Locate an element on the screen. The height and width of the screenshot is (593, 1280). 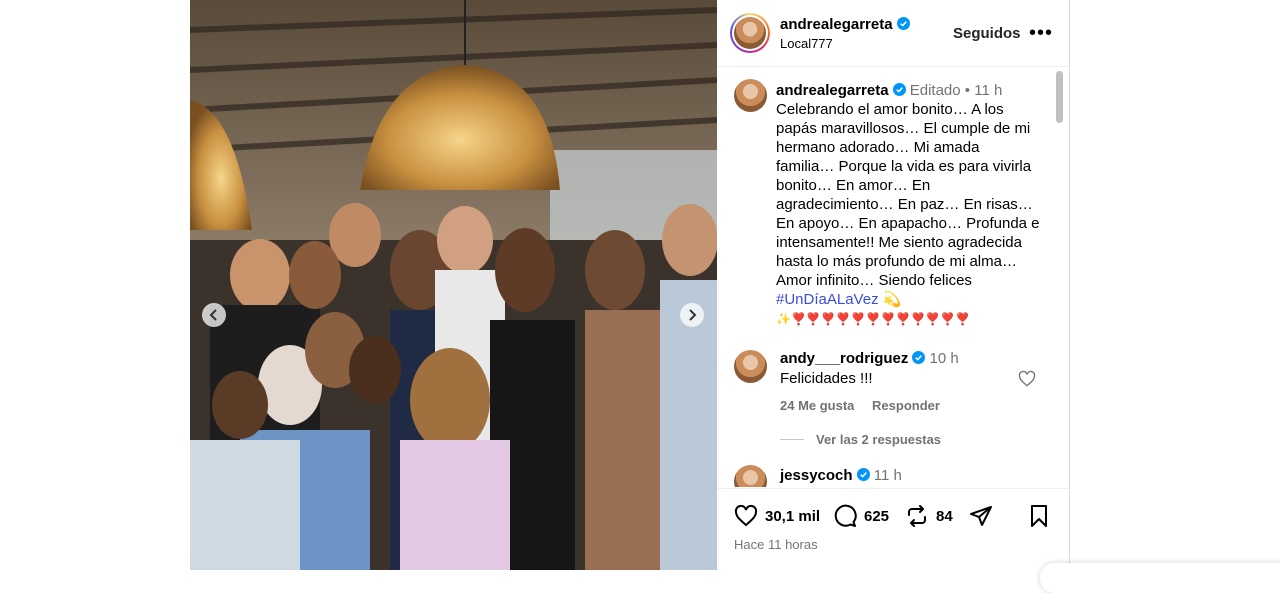
repost-action: 84 is located at coordinates (929, 516).